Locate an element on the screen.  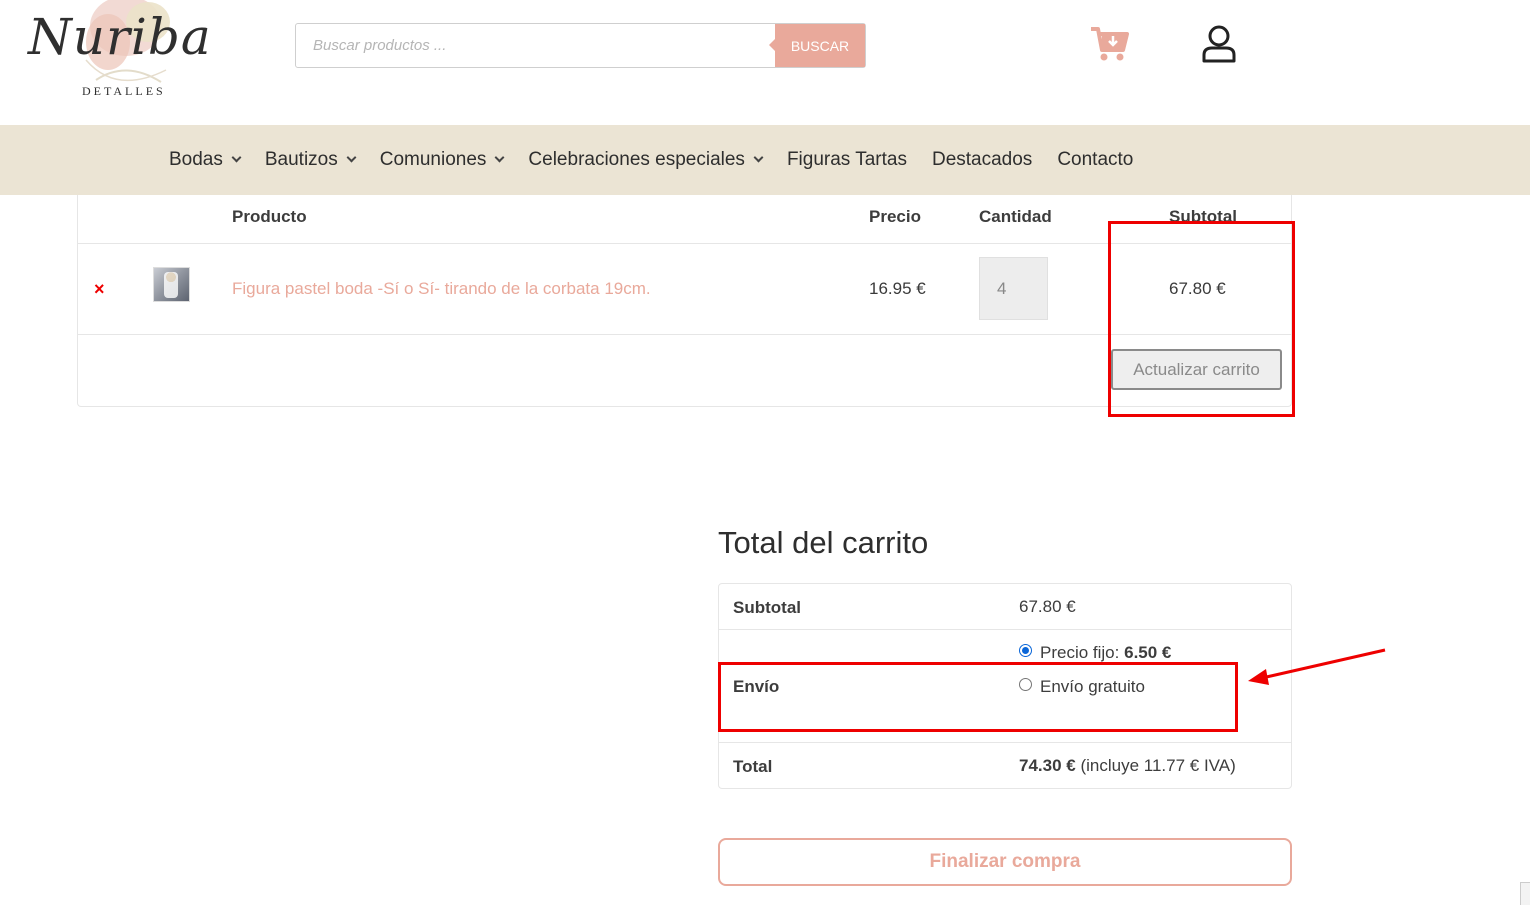
product-price: 16.95 € is located at coordinates (897, 288).